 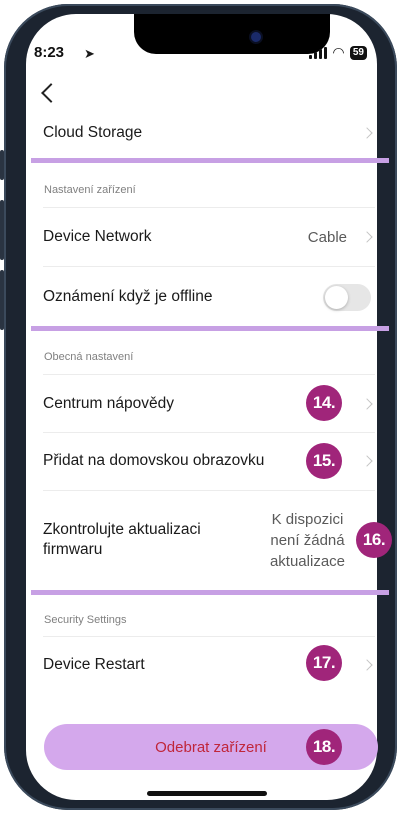 What do you see at coordinates (307, 540) in the screenshot?
I see `firmware-status: K dispozici není žádná aktualizace` at bounding box center [307, 540].